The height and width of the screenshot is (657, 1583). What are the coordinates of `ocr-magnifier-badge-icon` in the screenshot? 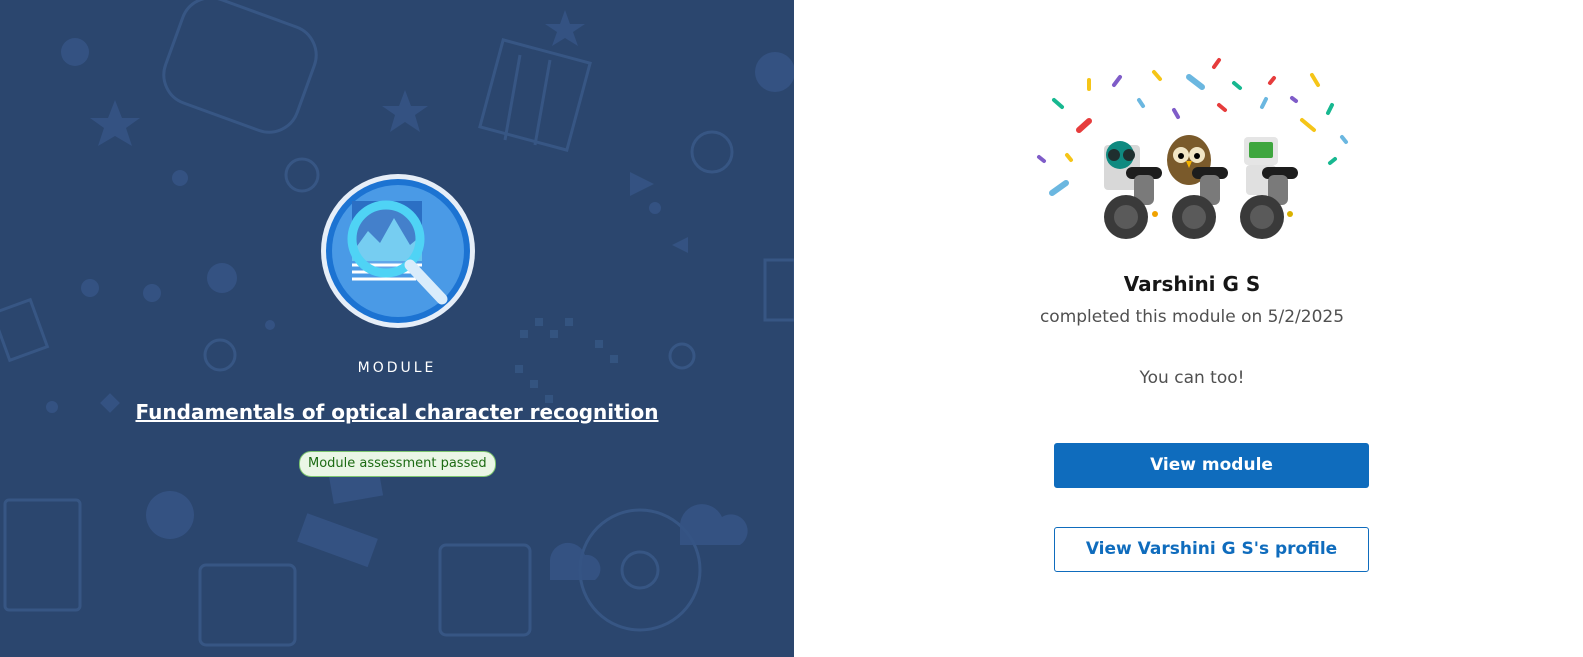 It's located at (398, 251).